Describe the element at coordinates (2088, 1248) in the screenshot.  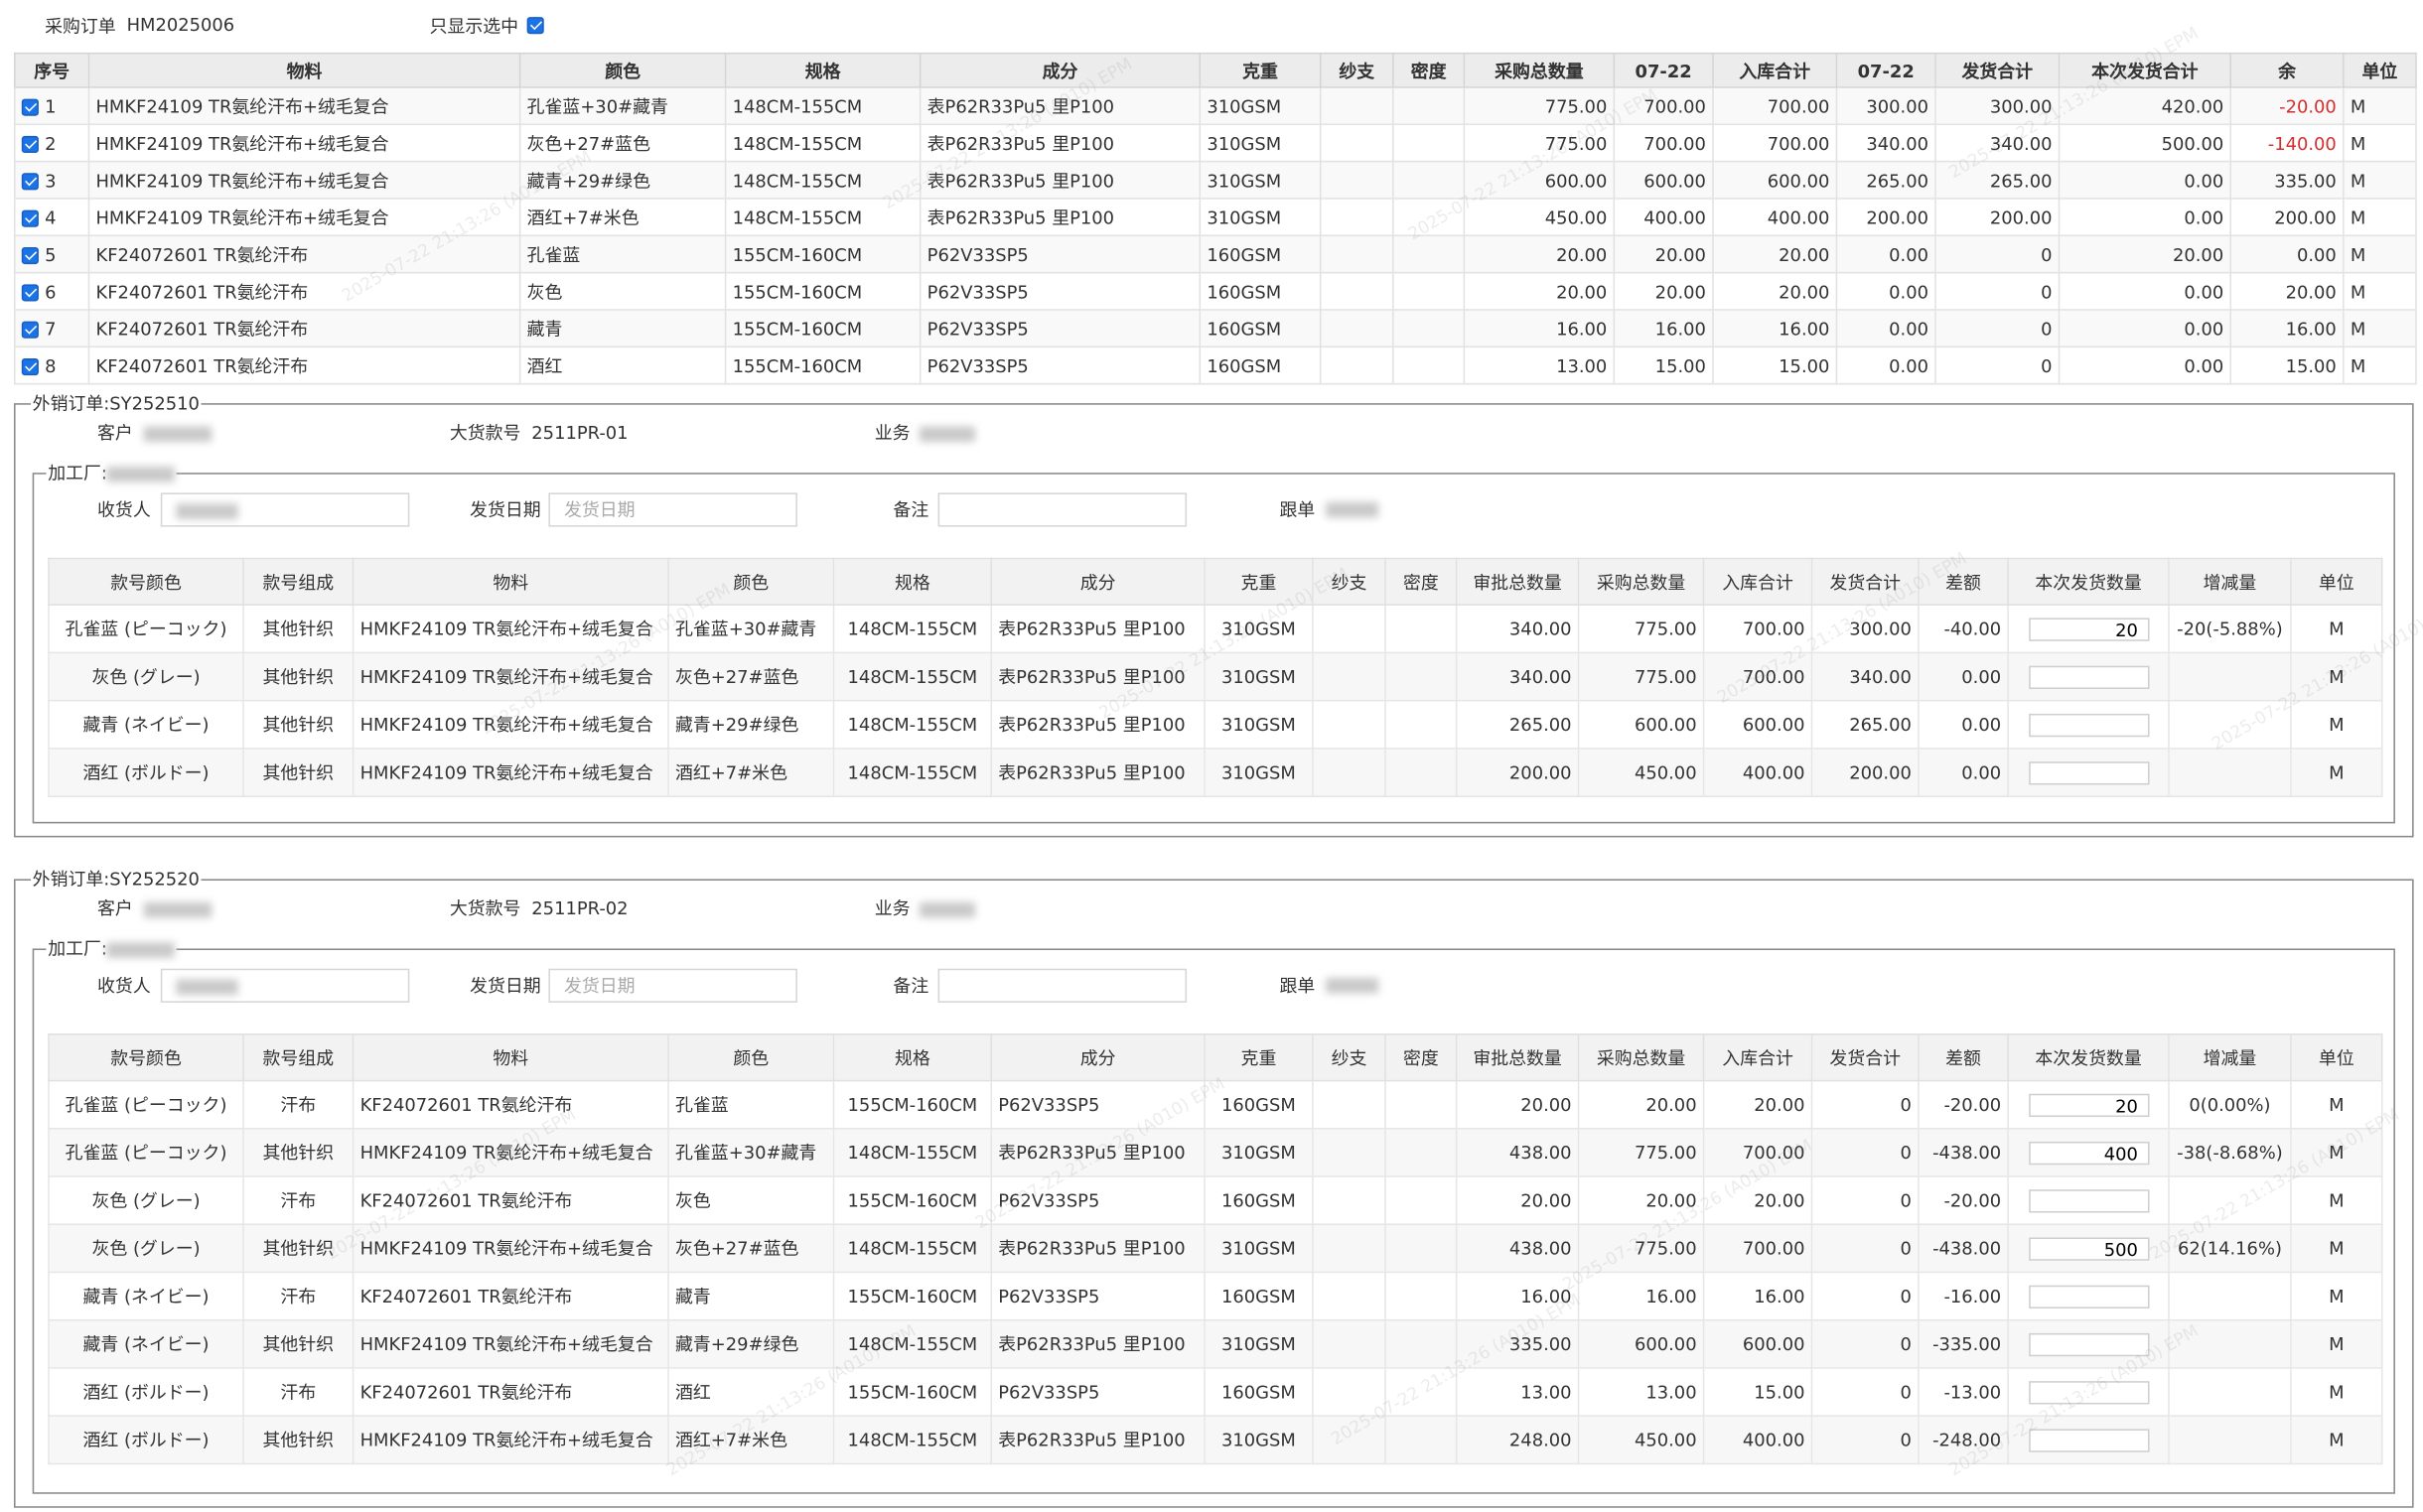
I see `ship-qty-input: 500` at that location.